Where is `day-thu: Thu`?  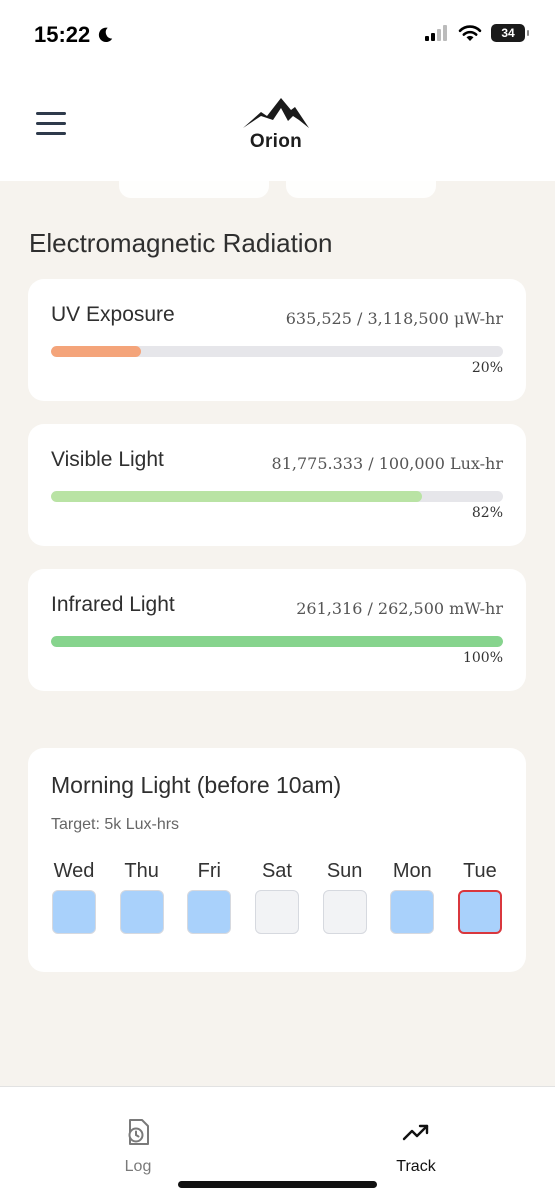 day-thu: Thu is located at coordinates (142, 897).